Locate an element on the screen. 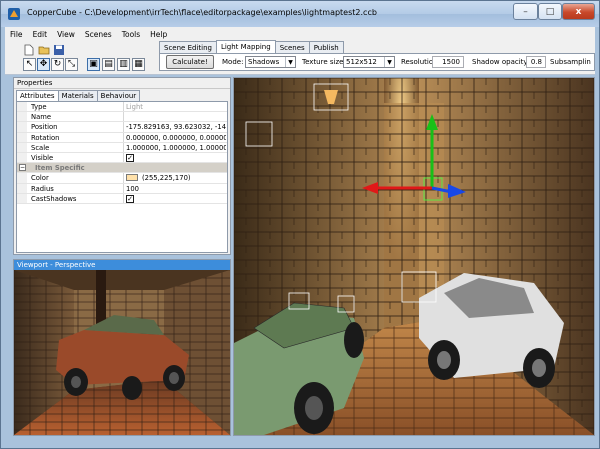 This screenshot has width=600, height=449. mode-label: Mode: is located at coordinates (233, 62).